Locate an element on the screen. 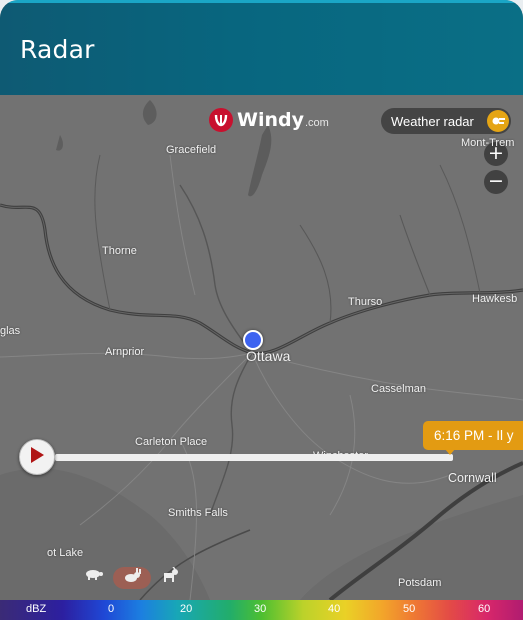  speed-normal-button is located at coordinates (132, 578).